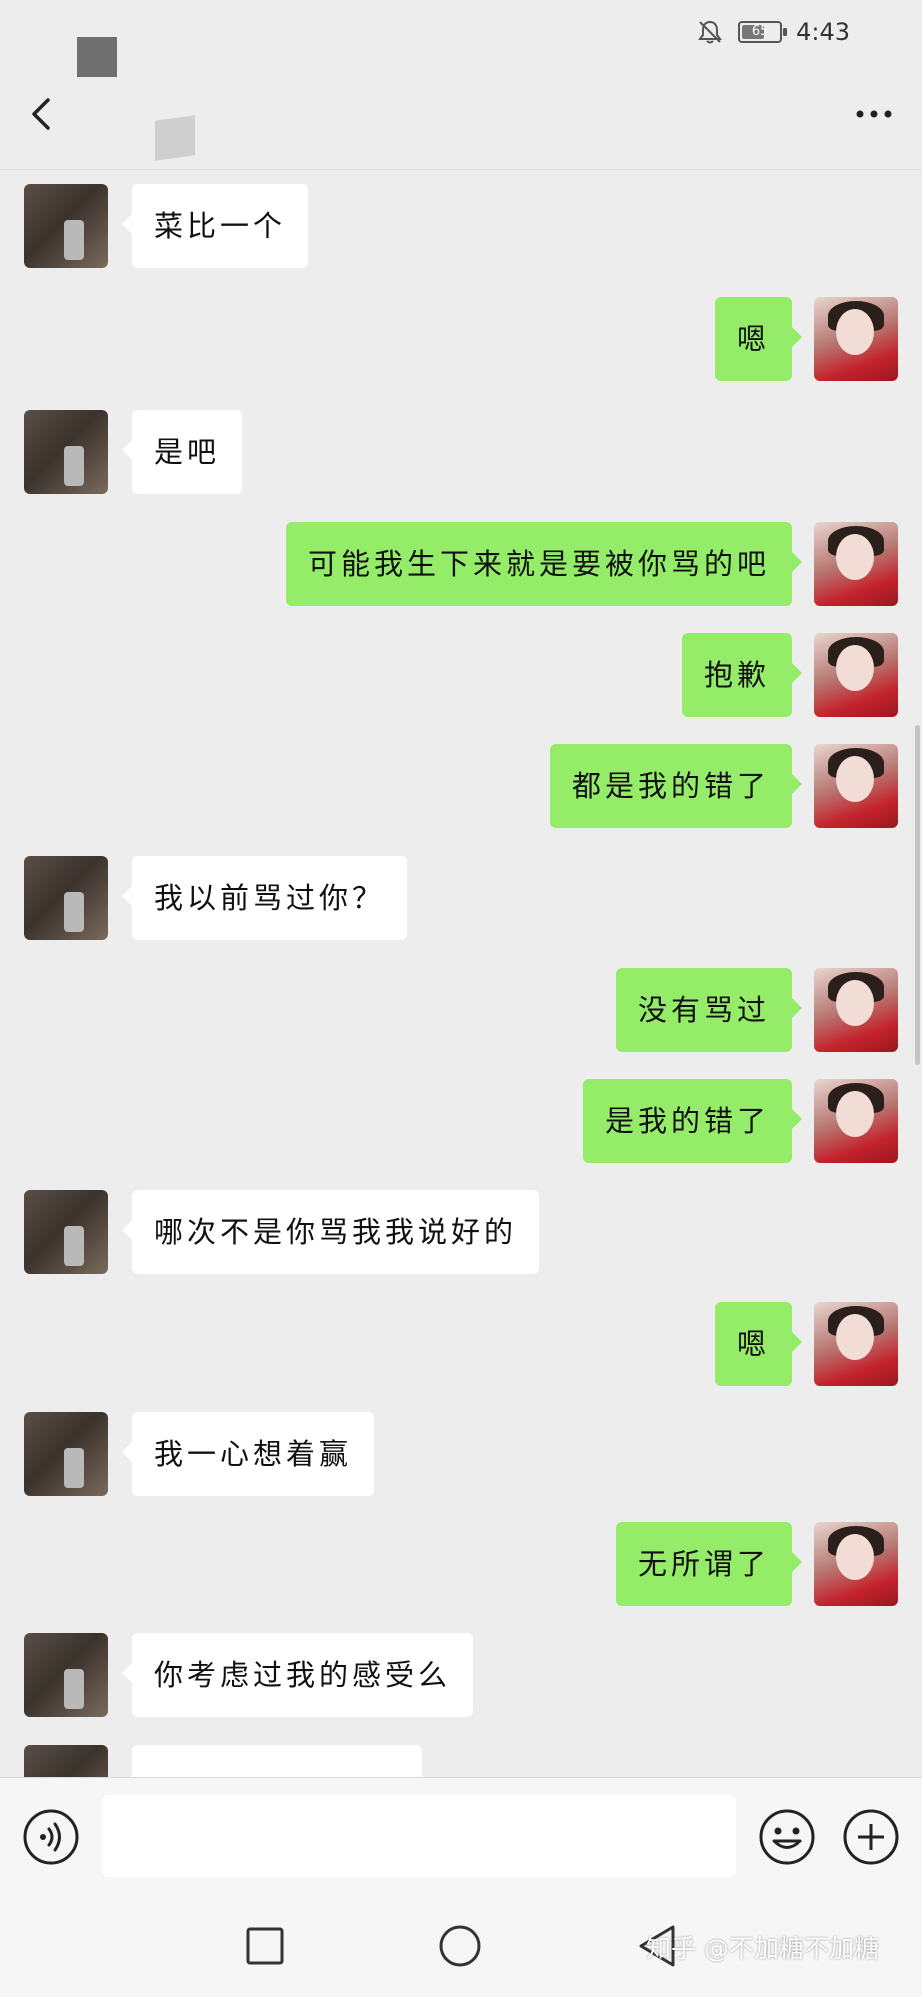  I want to click on system-nav-bar: 知乎 @不加糖不加糖, so click(461, 1948).